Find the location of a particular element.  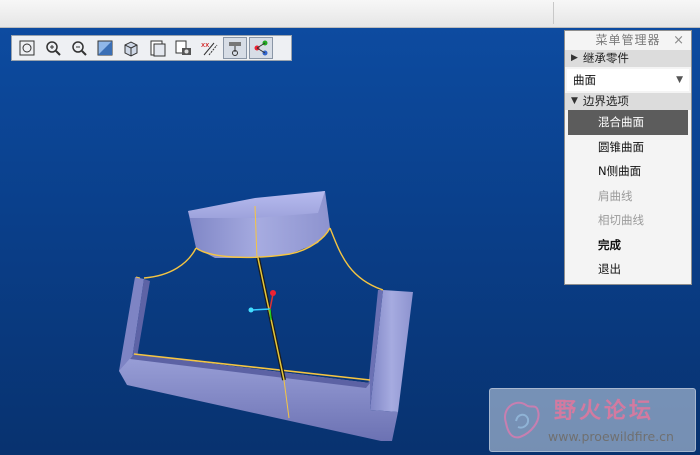

view-toolbar: xx is located at coordinates (151, 48).